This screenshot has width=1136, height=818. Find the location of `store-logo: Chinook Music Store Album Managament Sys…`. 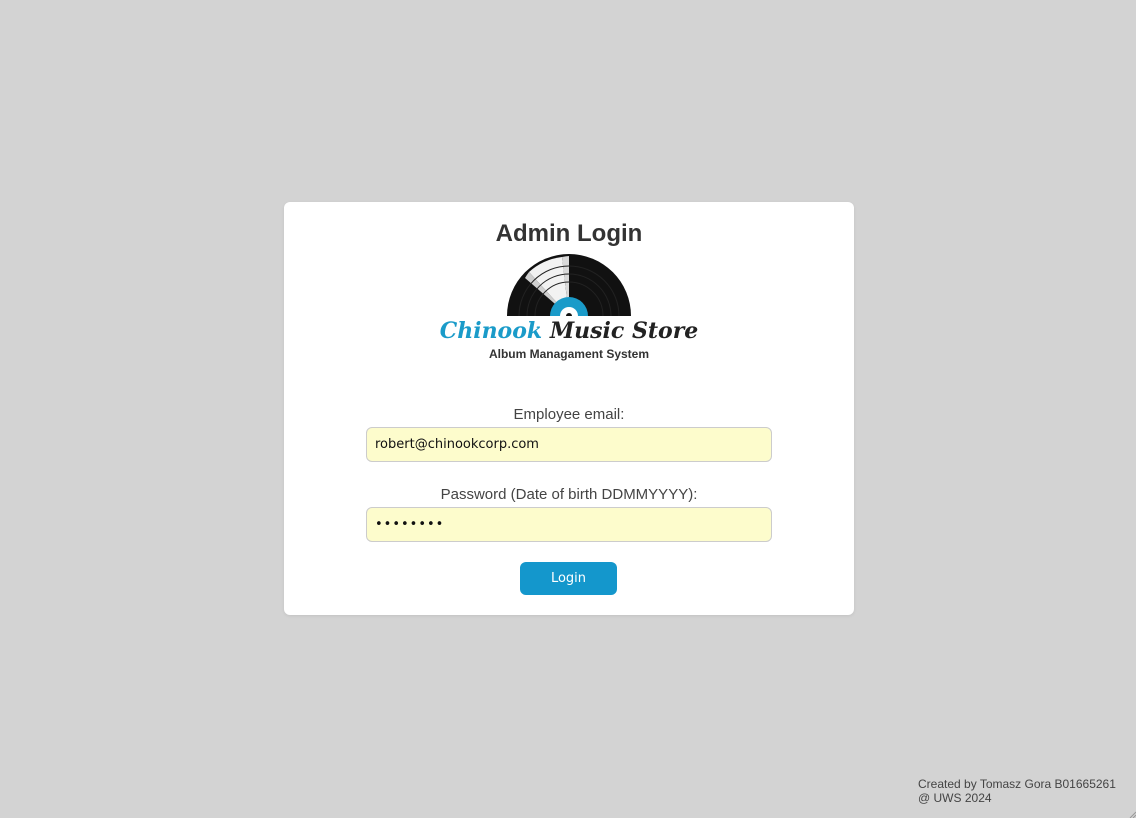

store-logo: Chinook Music Store Album Managament Sys… is located at coordinates (569, 309).